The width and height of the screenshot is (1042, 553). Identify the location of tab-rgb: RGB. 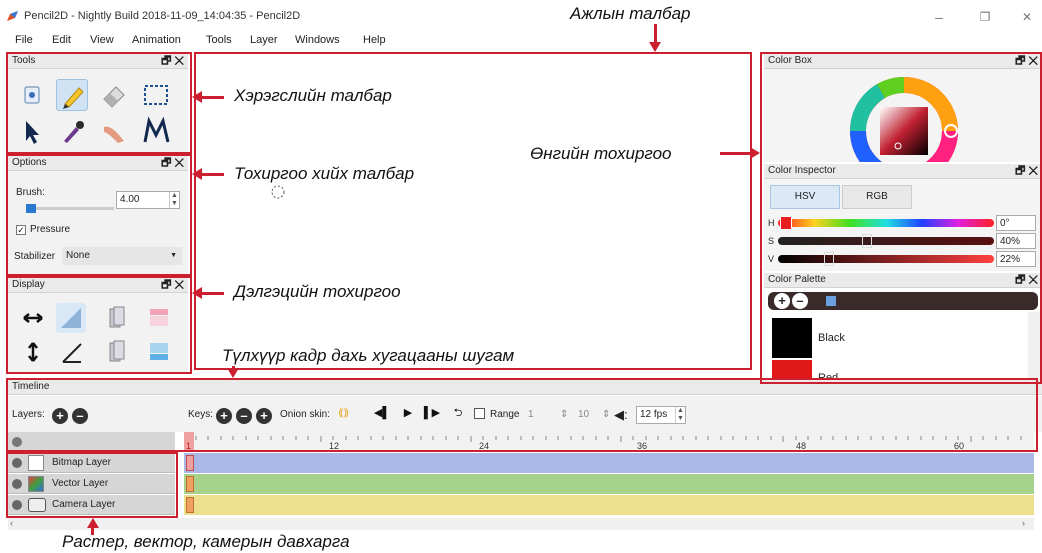
(877, 197).